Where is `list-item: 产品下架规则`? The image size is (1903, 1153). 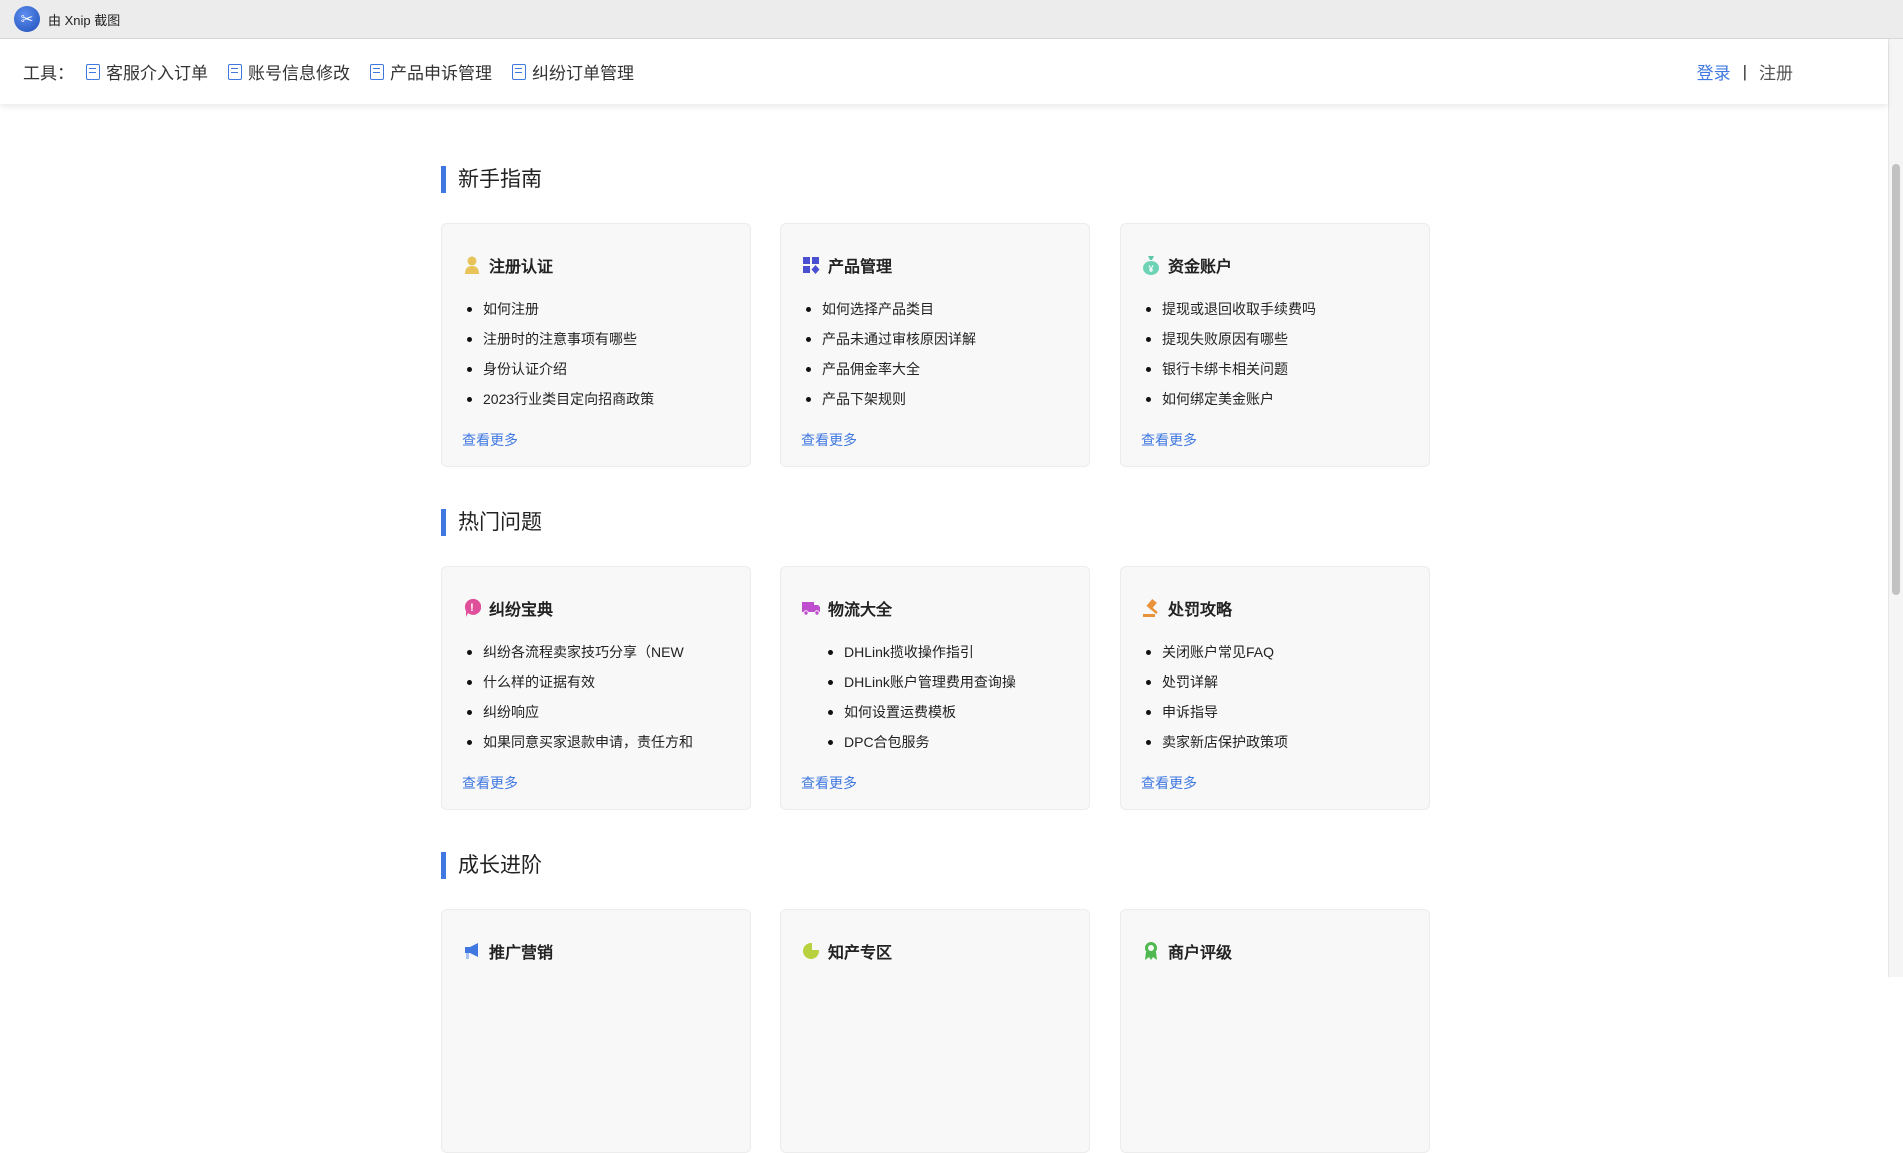 list-item: 产品下架规则 is located at coordinates (889, 403).